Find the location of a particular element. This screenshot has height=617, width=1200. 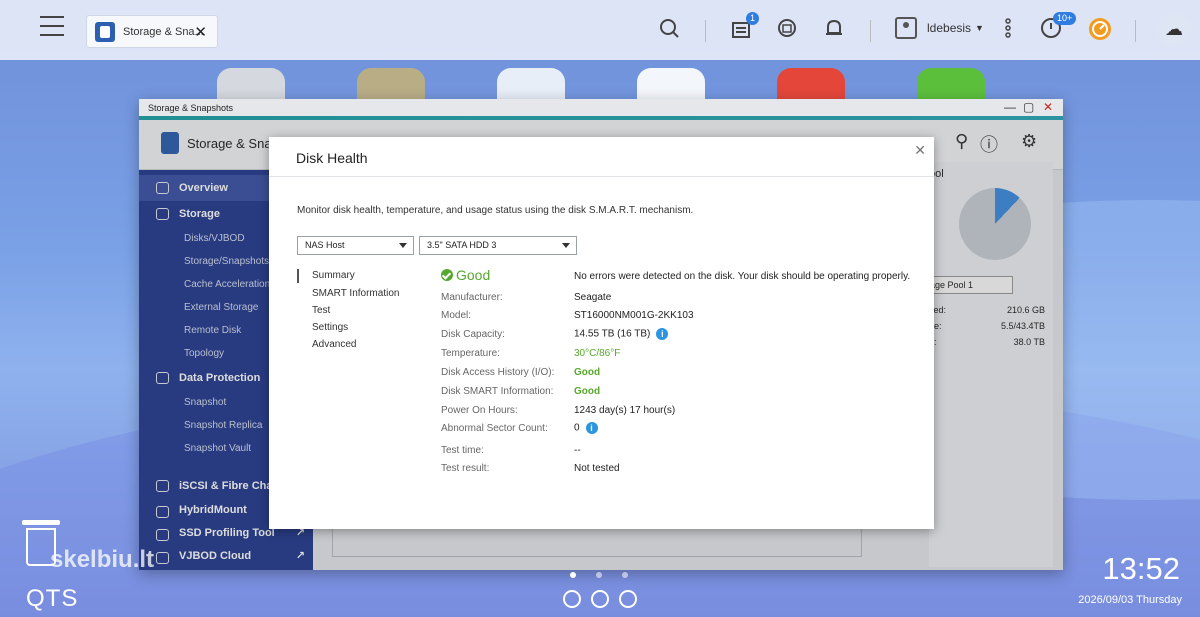

more-options-icon is located at coordinates (1008, 29).